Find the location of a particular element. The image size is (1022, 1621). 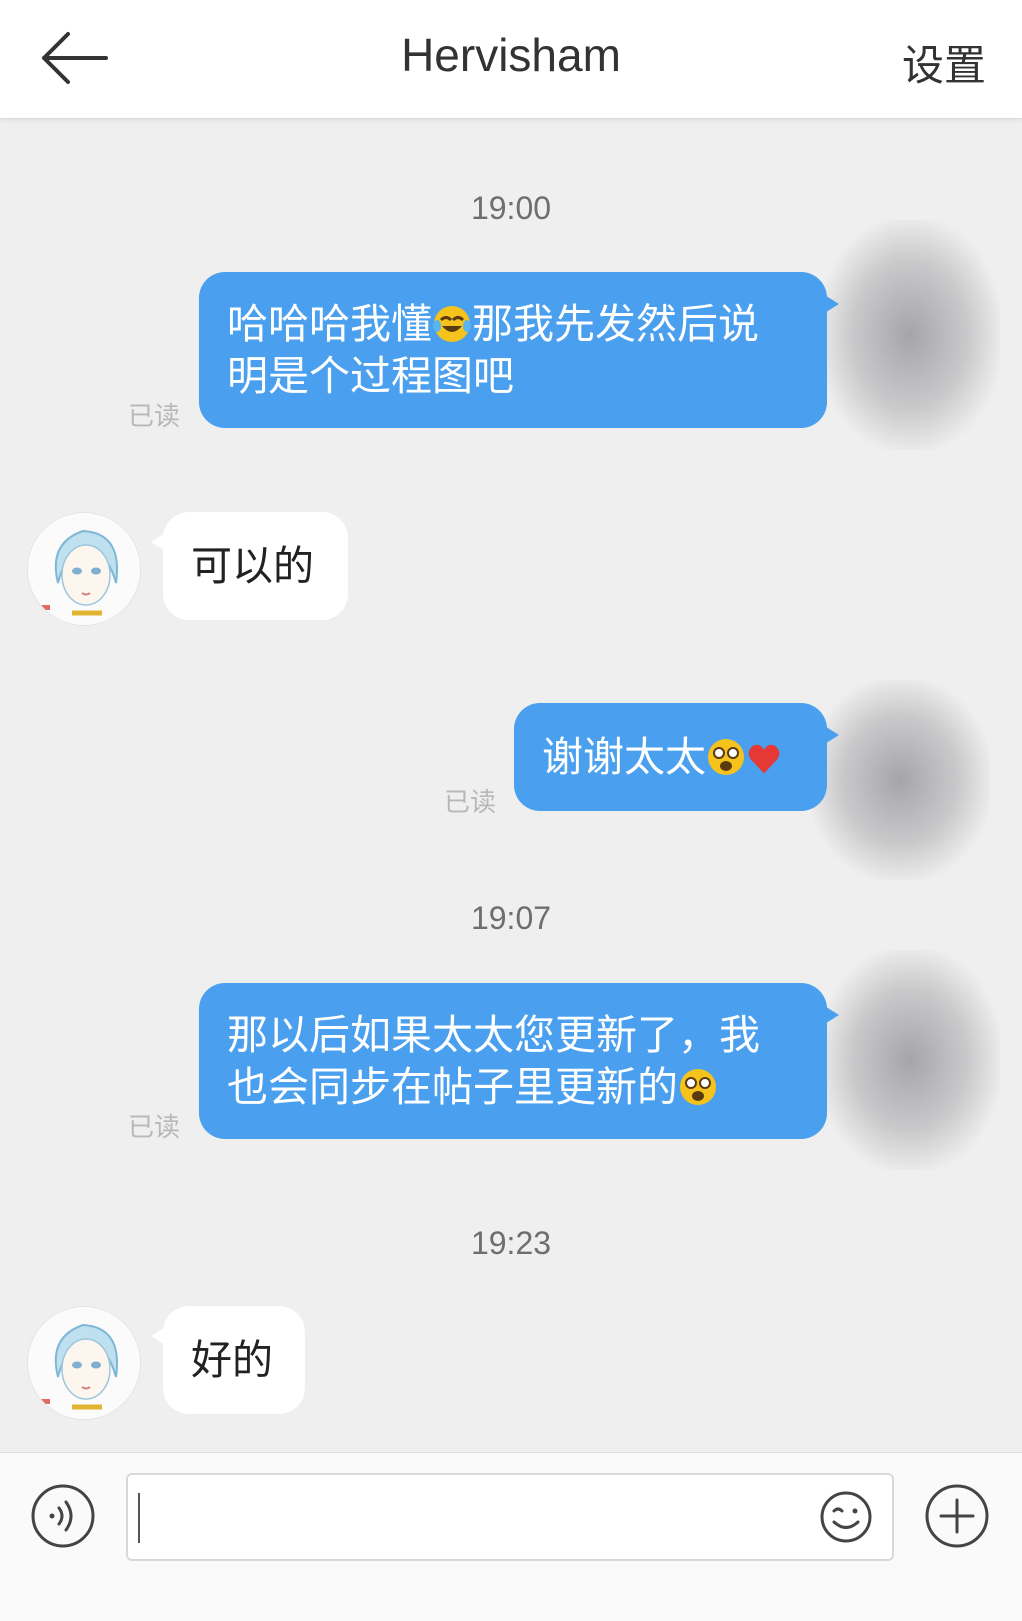

message-line: 那以后如果太太您更新了，我 is located at coordinates (493, 1035).